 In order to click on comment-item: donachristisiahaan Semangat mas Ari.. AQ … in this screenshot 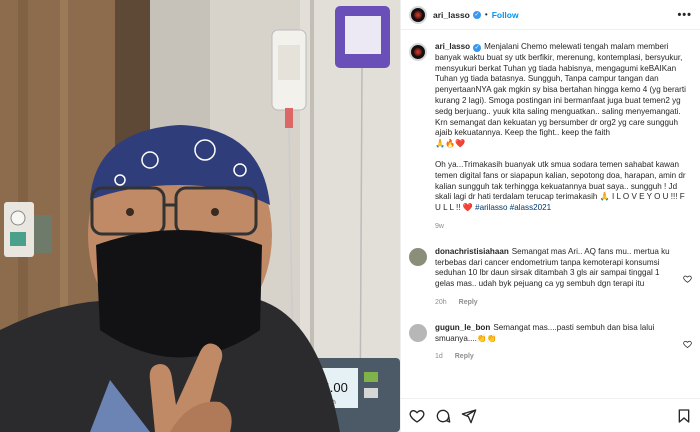, I will do `click(550, 278)`.